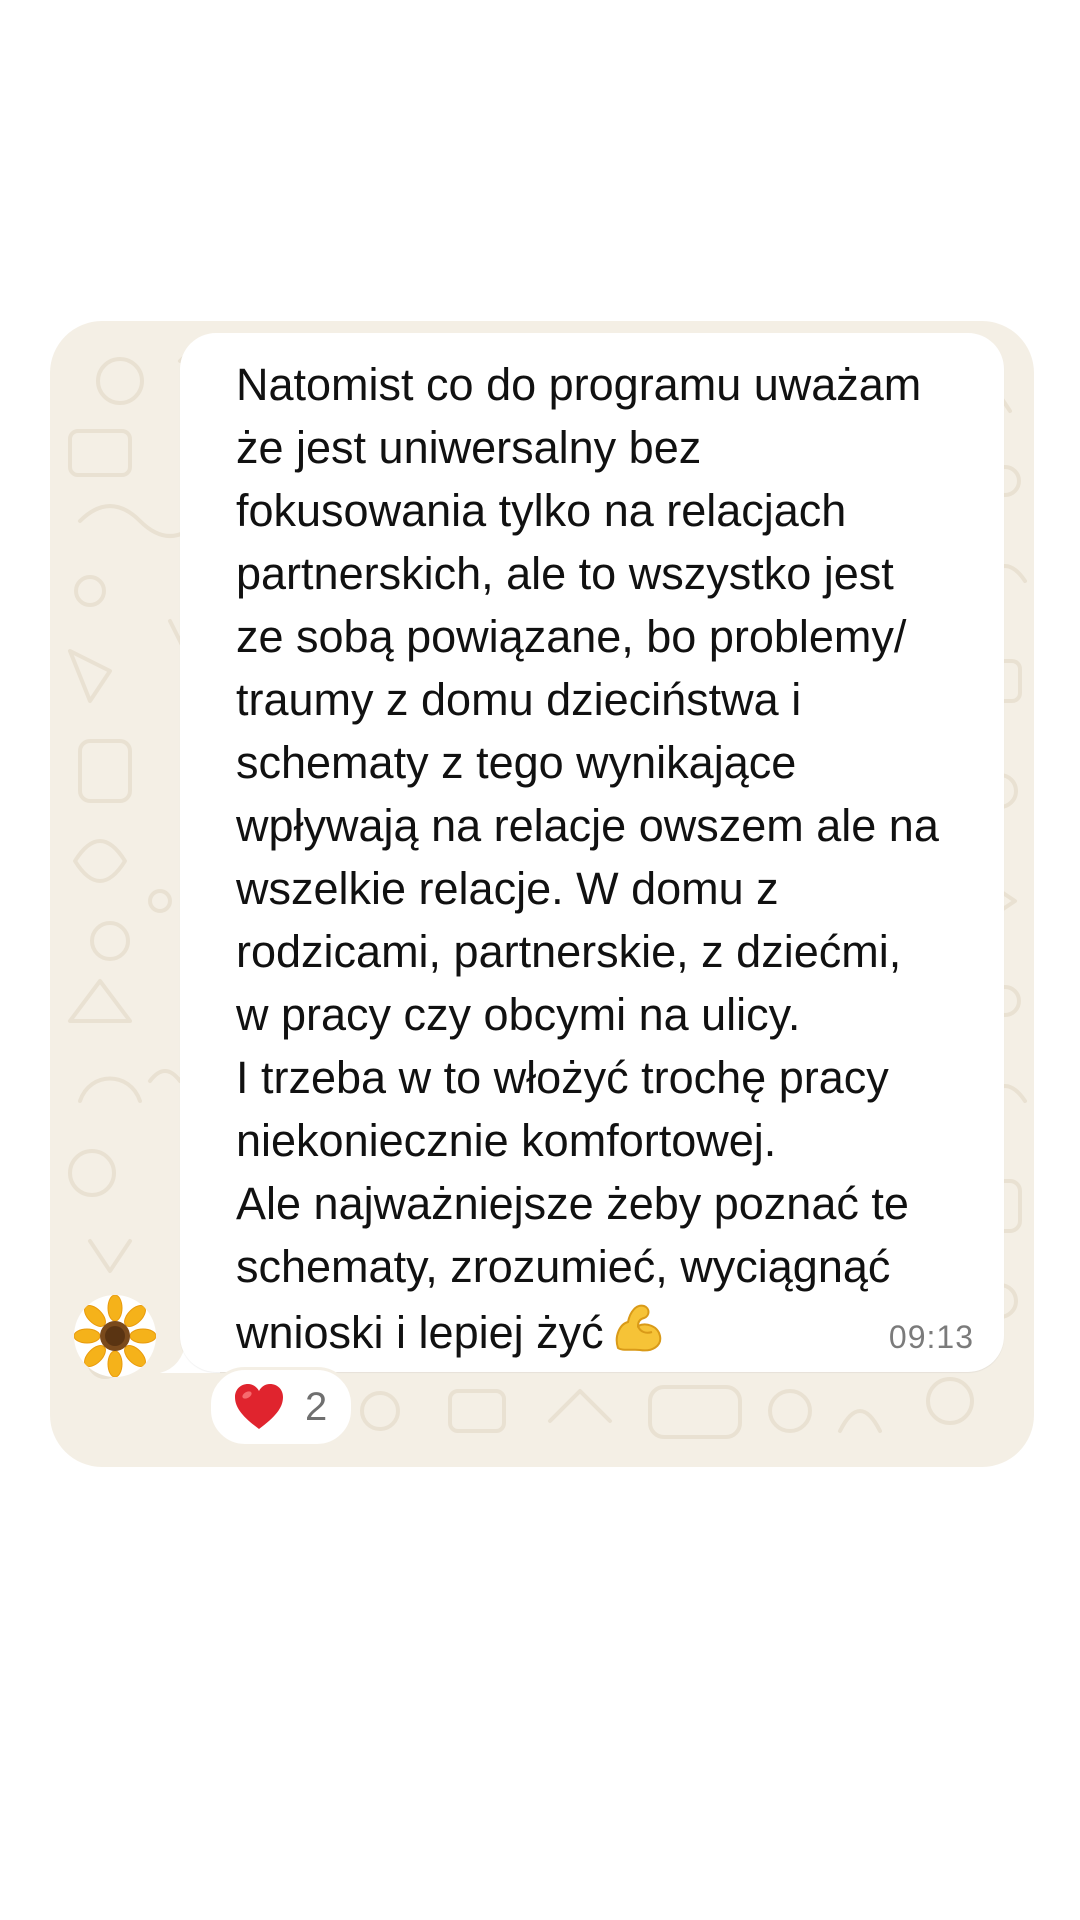 The image size is (1080, 1920). I want to click on flexed-biceps-icon, so click(639, 1327).